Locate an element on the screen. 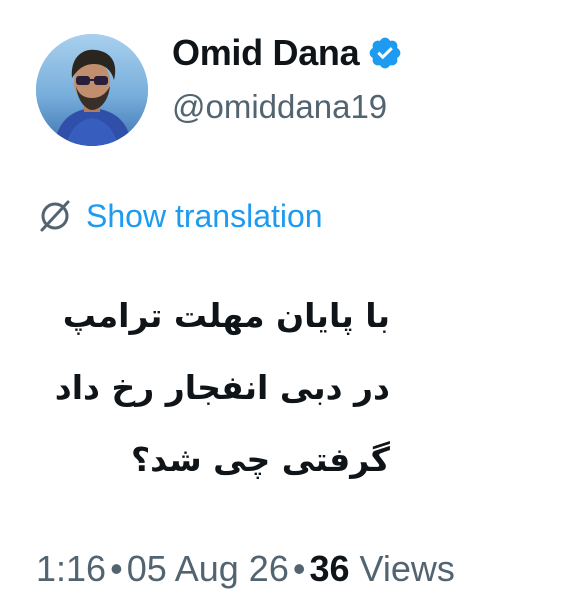 The height and width of the screenshot is (610, 564). tweet-text-line: با پایان مهلت ترامپ is located at coordinates (226, 315).